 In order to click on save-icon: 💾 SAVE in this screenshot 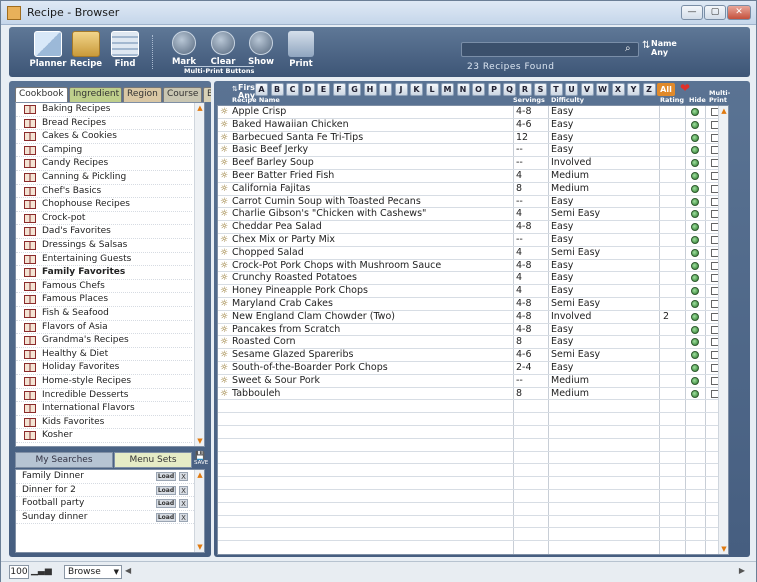, I will do `click(201, 460)`.